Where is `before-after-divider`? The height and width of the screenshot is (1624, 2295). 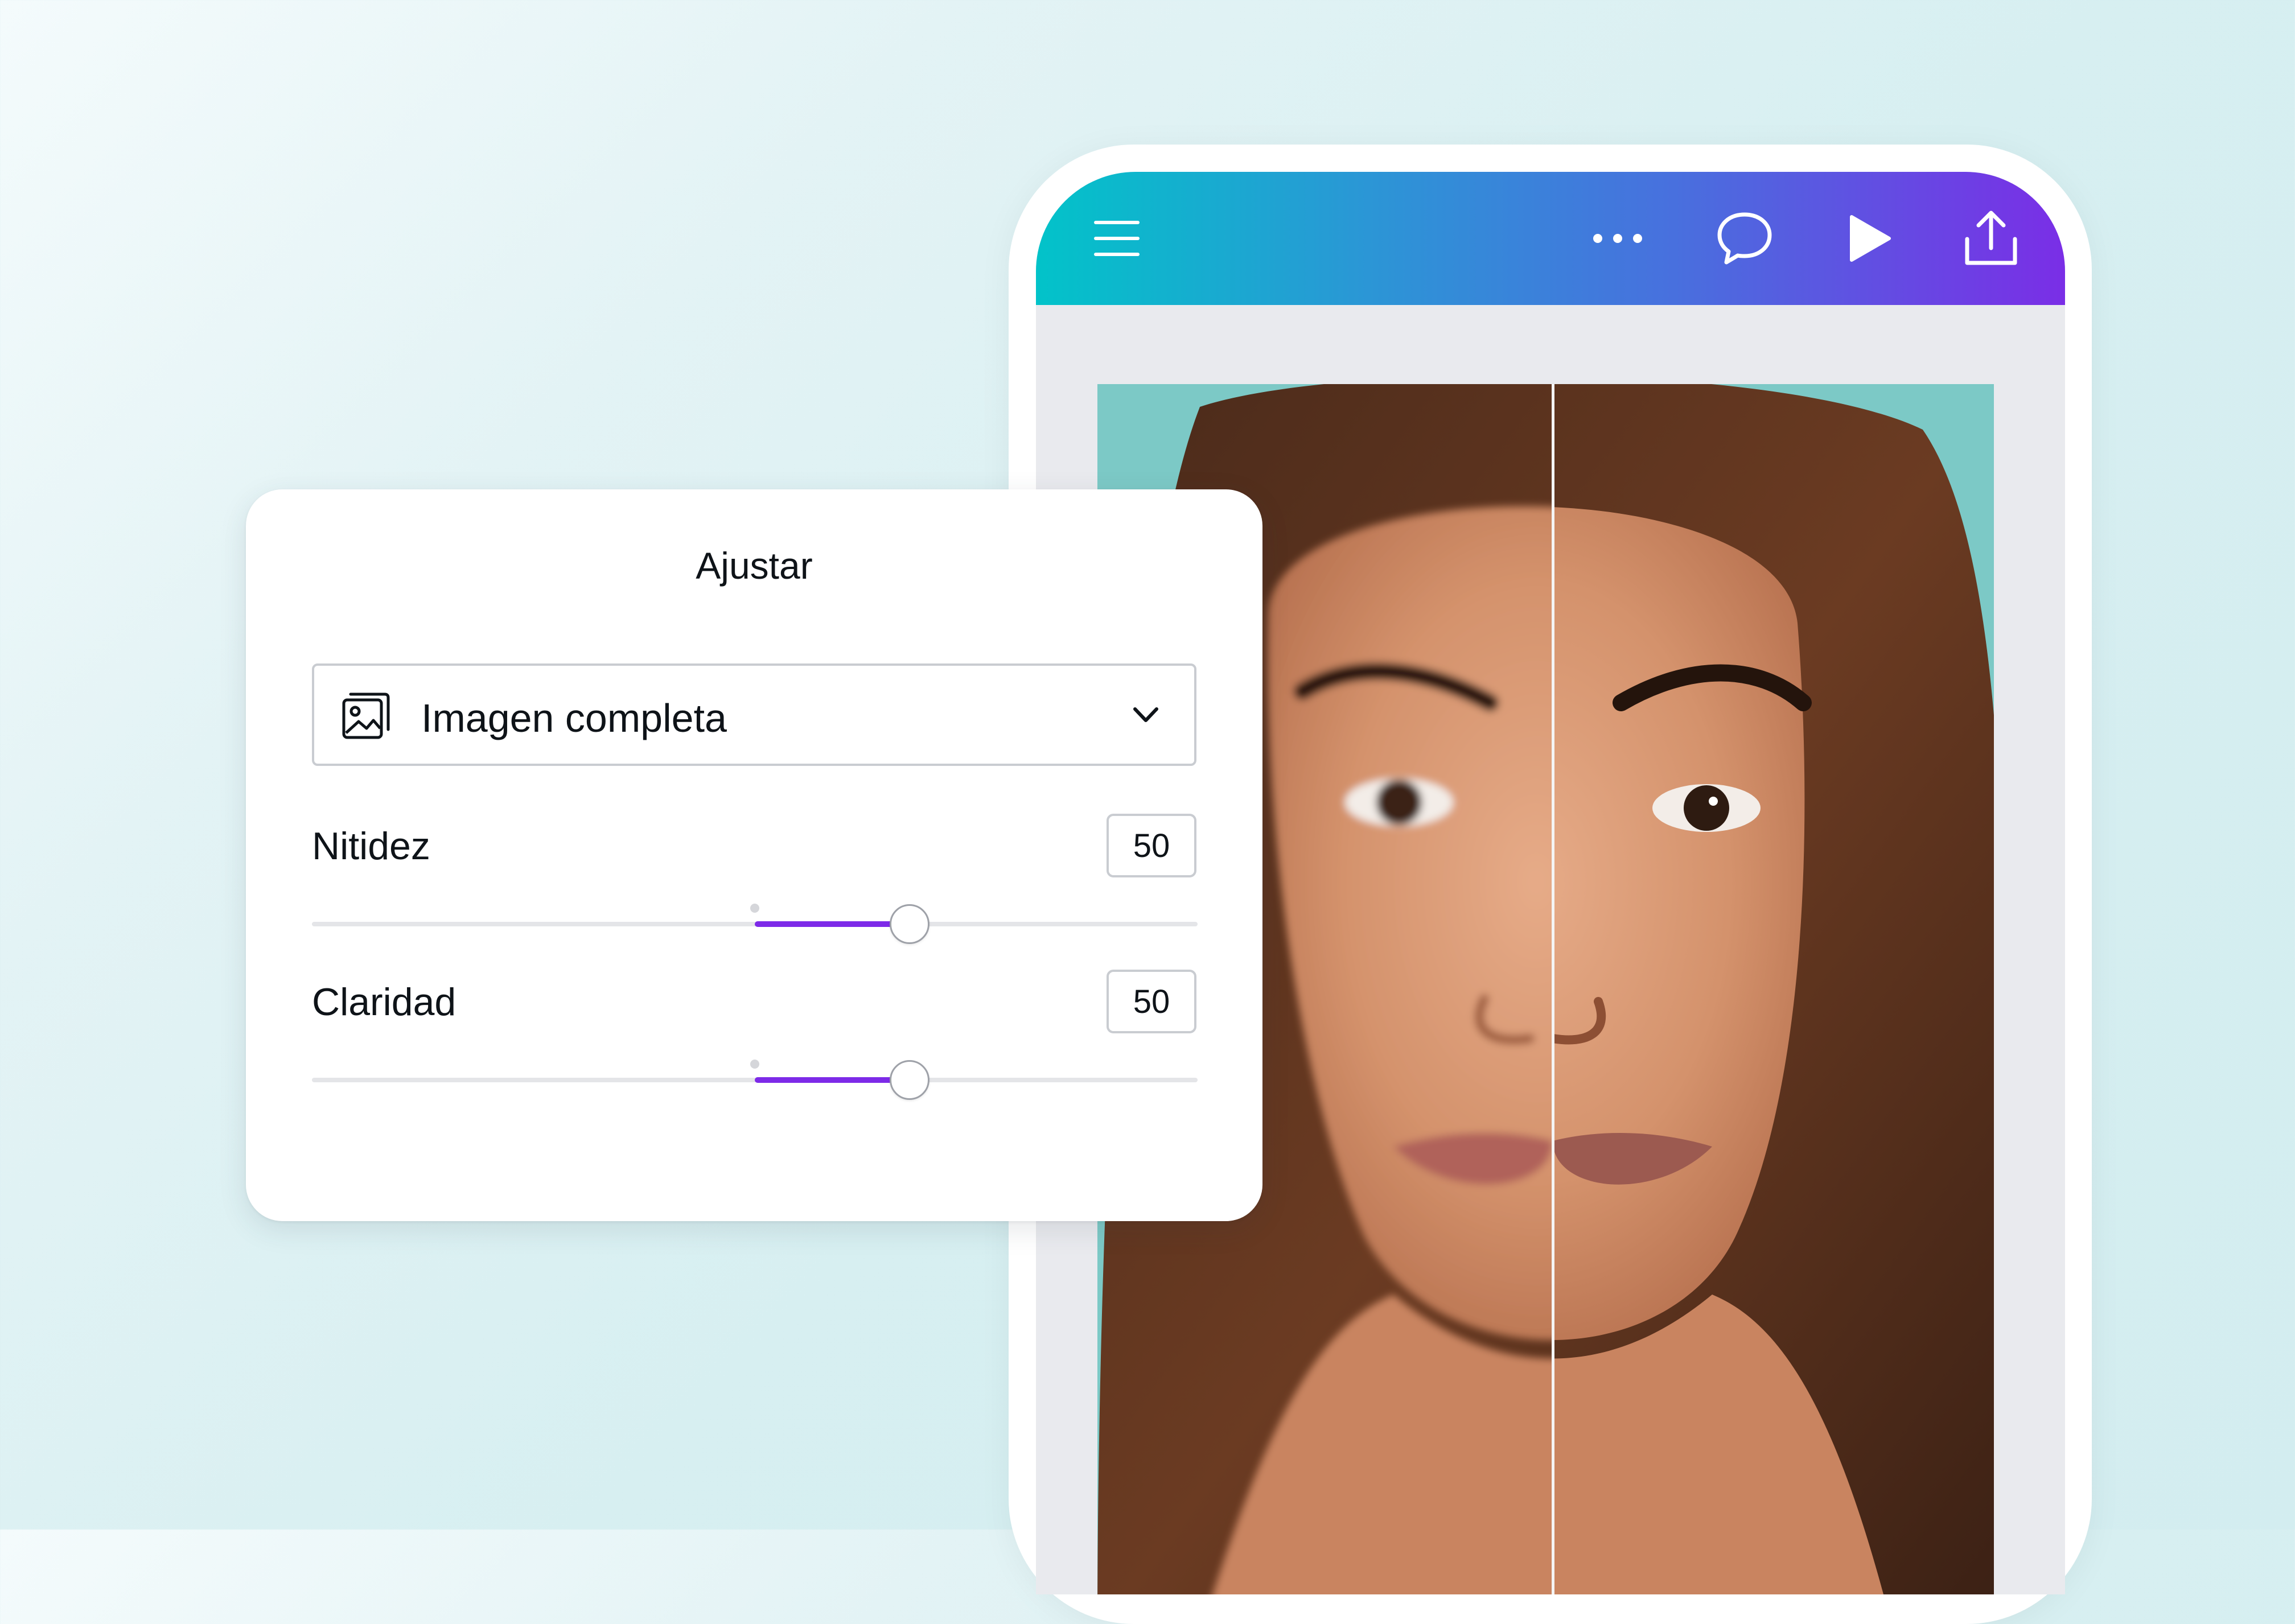
before-after-divider is located at coordinates (1553, 989).